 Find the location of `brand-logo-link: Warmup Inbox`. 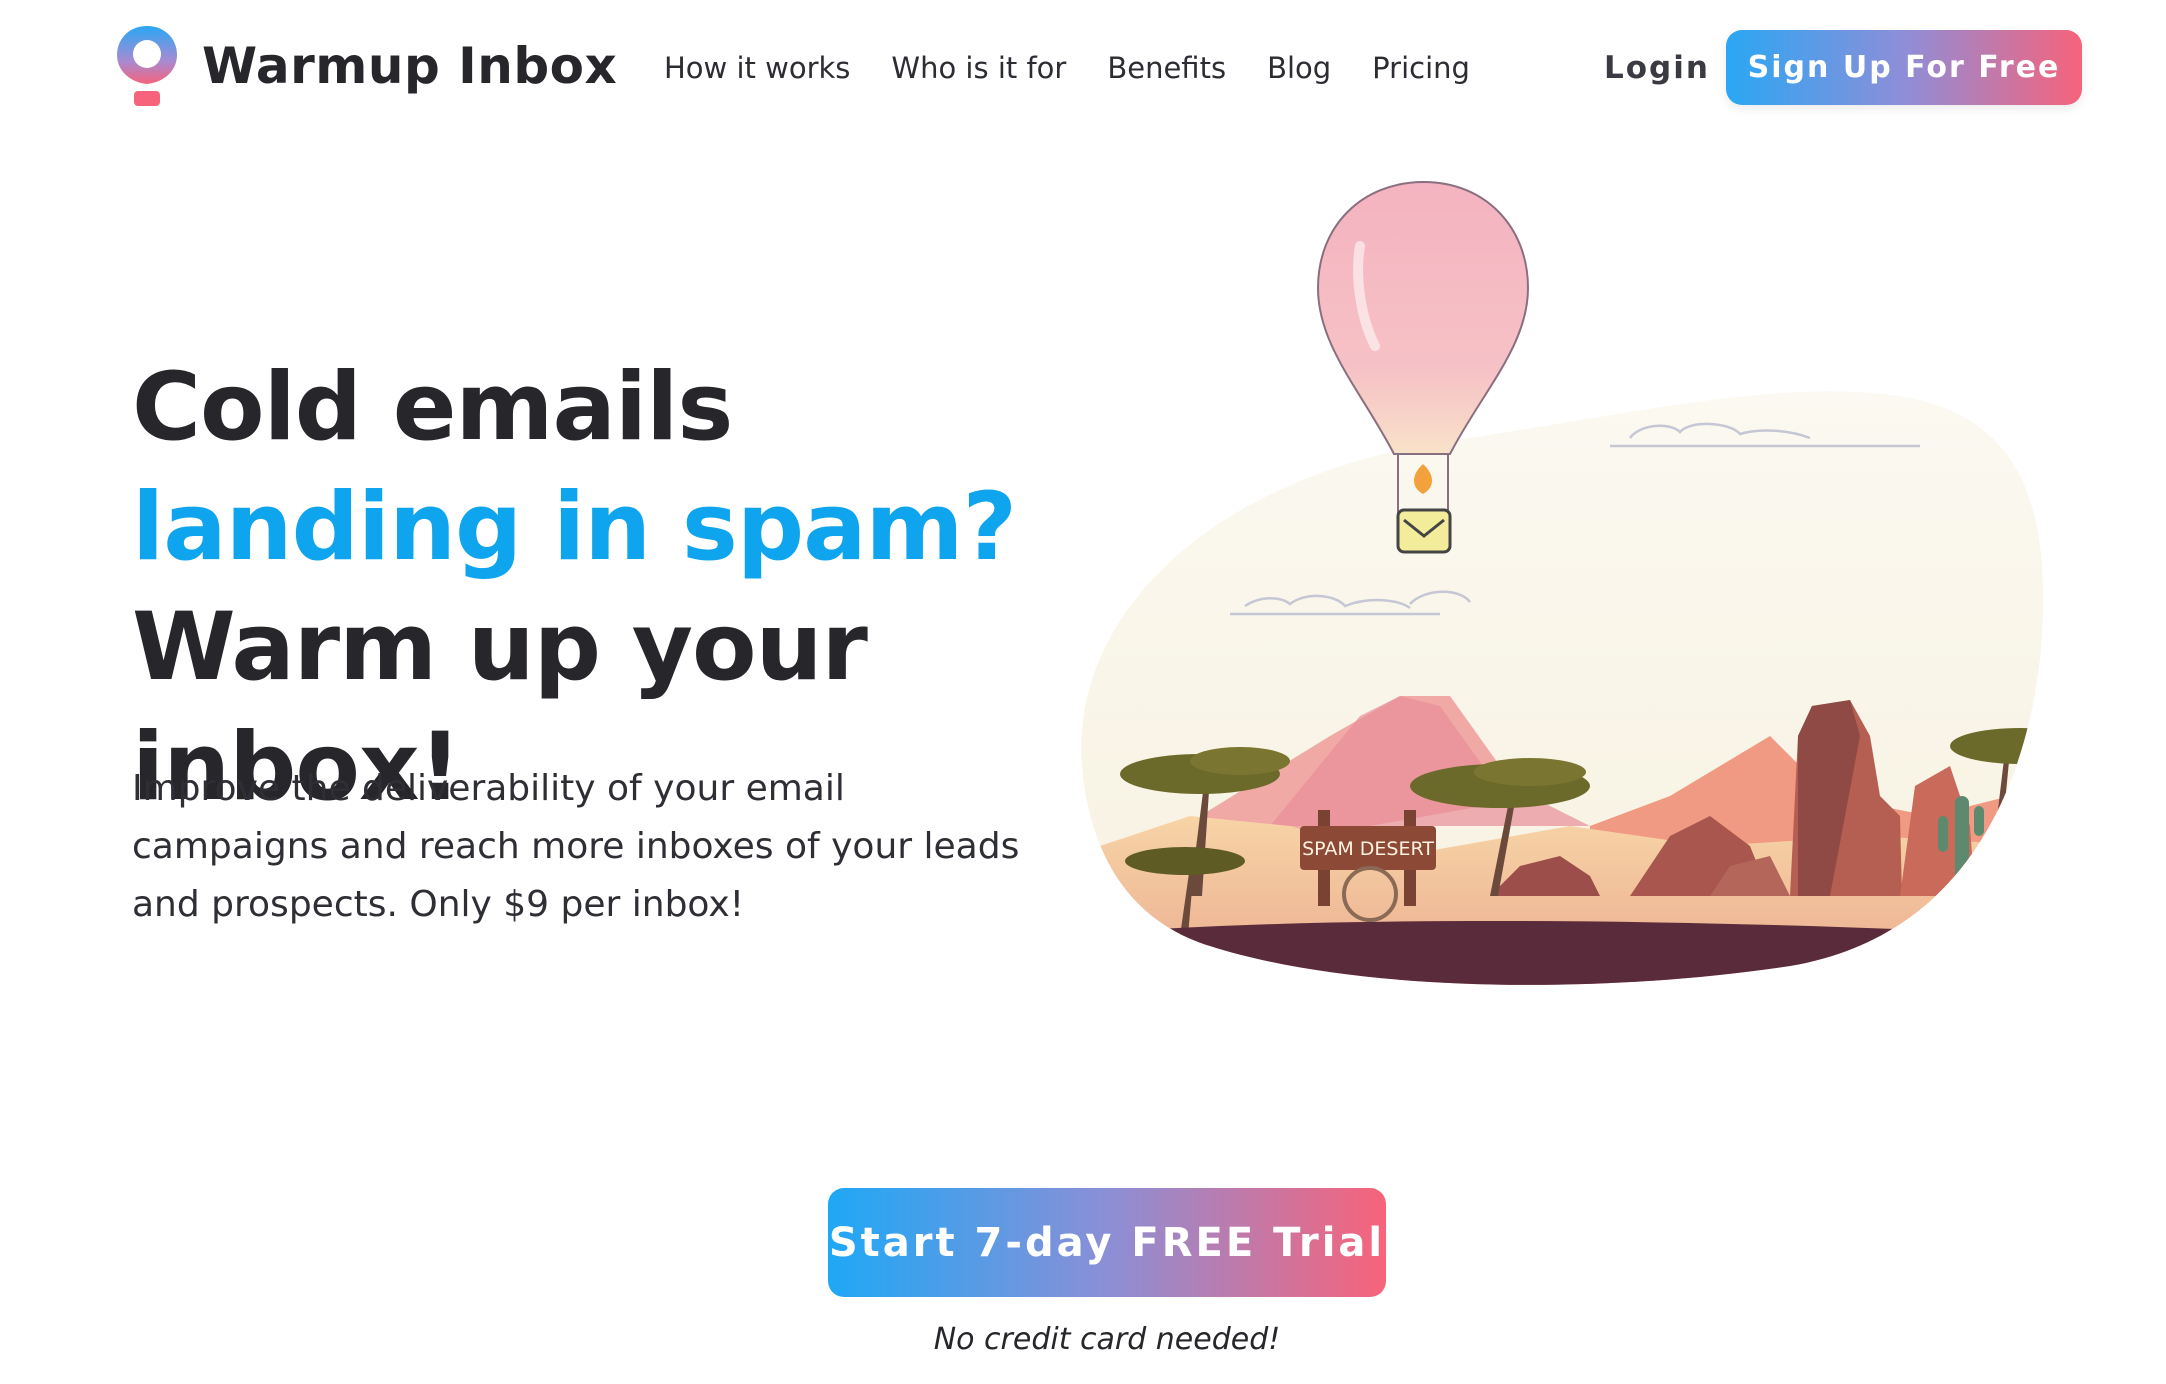

brand-logo-link: Warmup Inbox is located at coordinates (365, 66).